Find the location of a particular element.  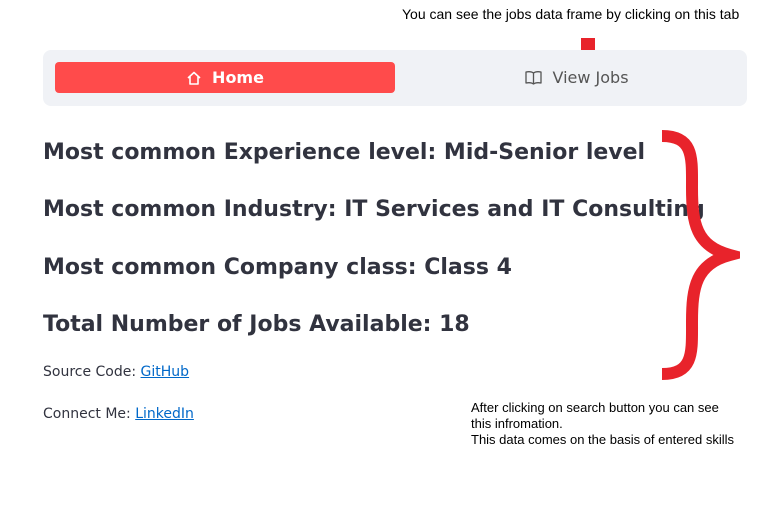

source-code-line: Source Code: GitHub is located at coordinates (116, 372).